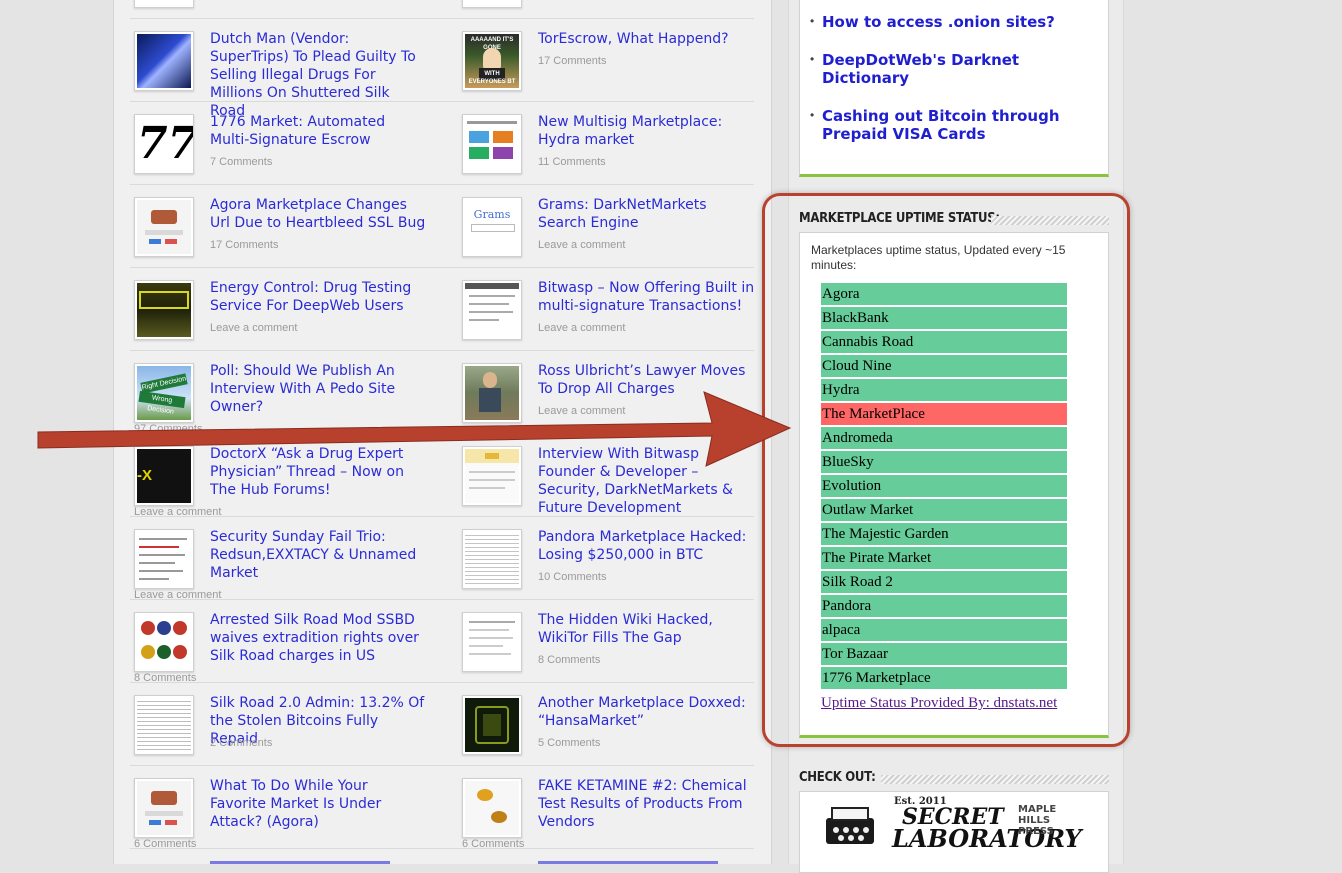 This screenshot has height=873, width=1342. I want to click on post-comments: 7 Comments, so click(241, 162).